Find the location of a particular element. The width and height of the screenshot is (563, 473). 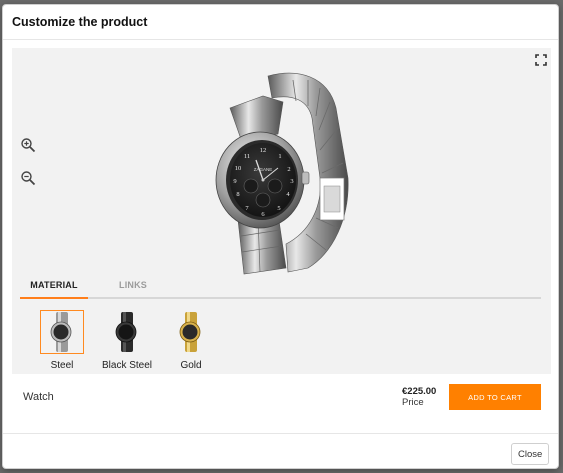

black-steel-watch-thumbnail is located at coordinates (127, 332).